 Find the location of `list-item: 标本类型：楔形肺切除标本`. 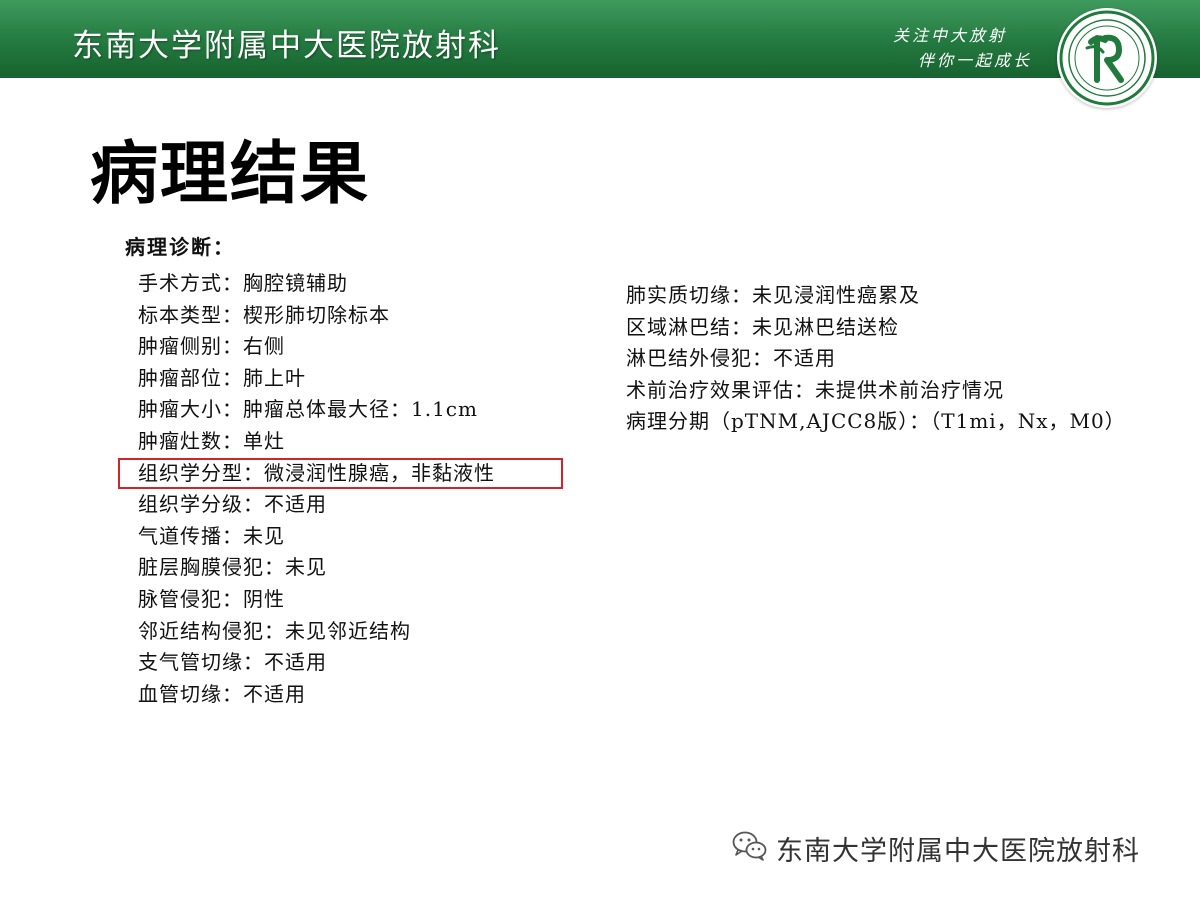

list-item: 标本类型：楔形肺切除标本 is located at coordinates (264, 314).